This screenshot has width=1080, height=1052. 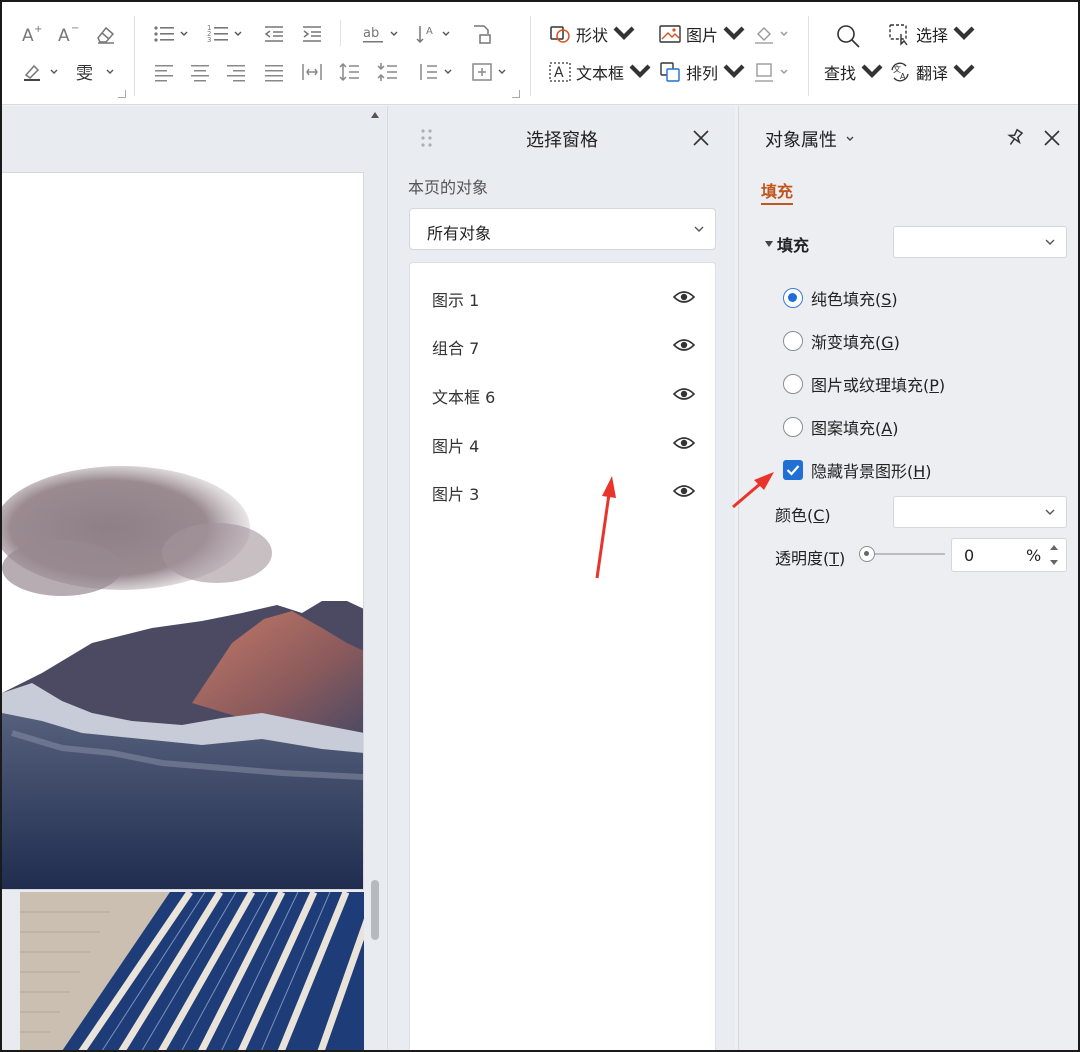 I want to click on picture-label: 图片, so click(x=702, y=35).